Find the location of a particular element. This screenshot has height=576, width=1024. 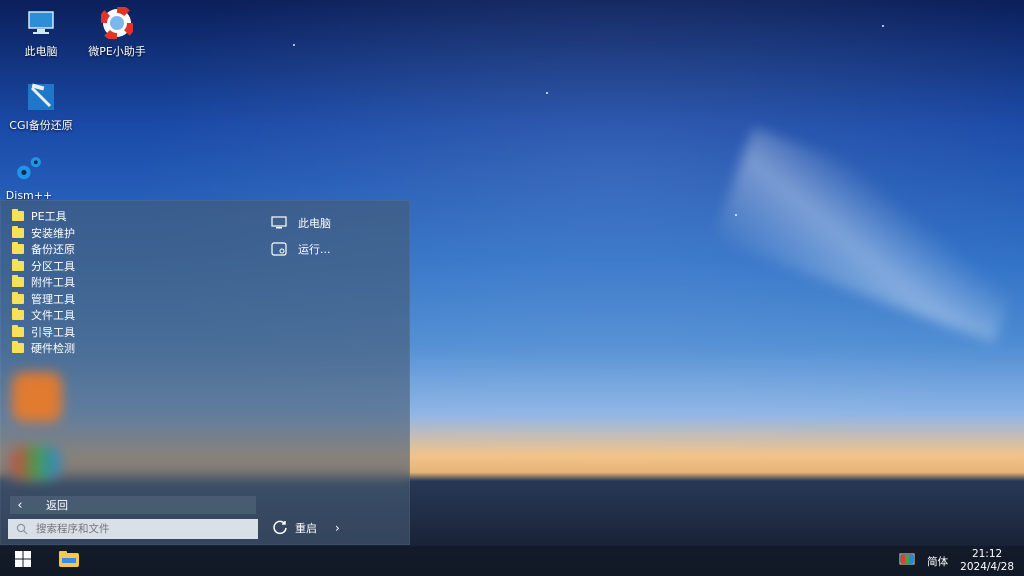

folder-item-management: 管理工具 is located at coordinates (43, 299).